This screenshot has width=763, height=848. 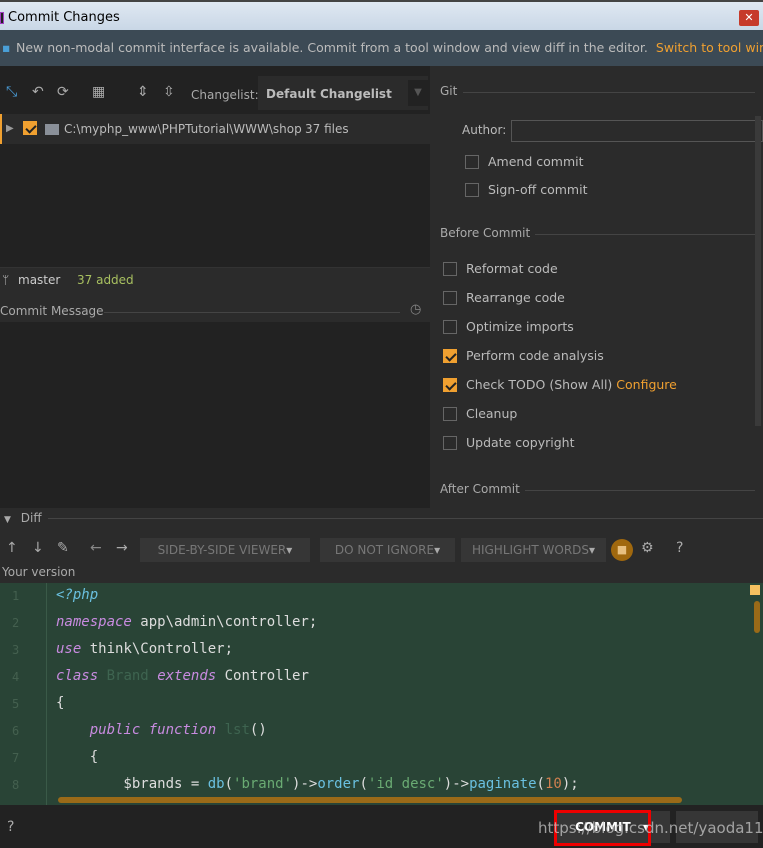 What do you see at coordinates (679, 548) in the screenshot?
I see `help-icon: ?` at bounding box center [679, 548].